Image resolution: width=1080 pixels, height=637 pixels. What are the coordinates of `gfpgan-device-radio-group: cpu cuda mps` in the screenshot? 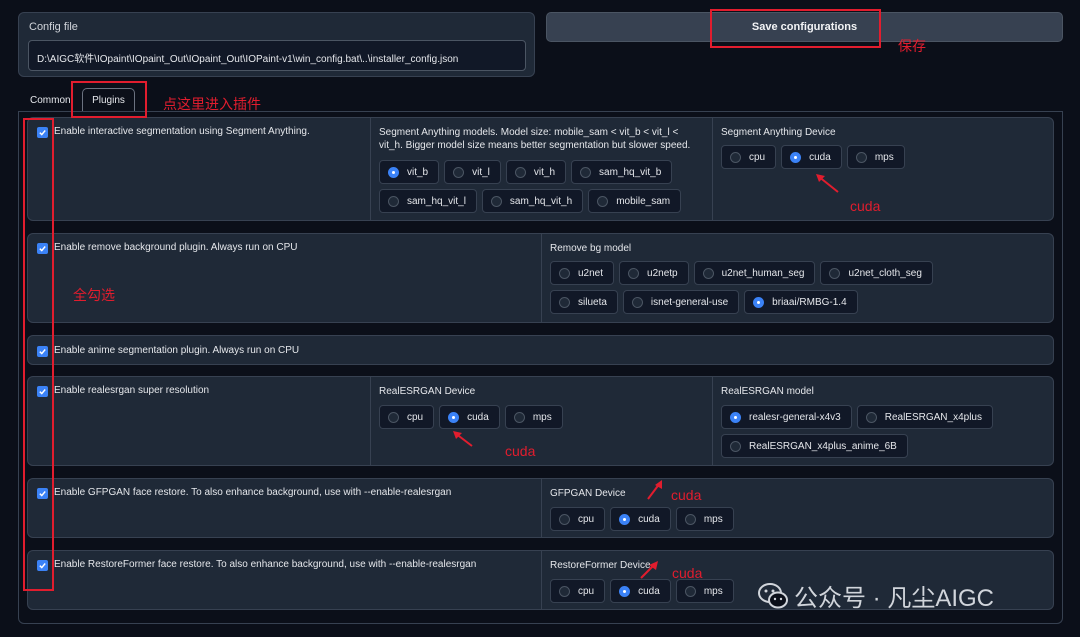 It's located at (642, 519).